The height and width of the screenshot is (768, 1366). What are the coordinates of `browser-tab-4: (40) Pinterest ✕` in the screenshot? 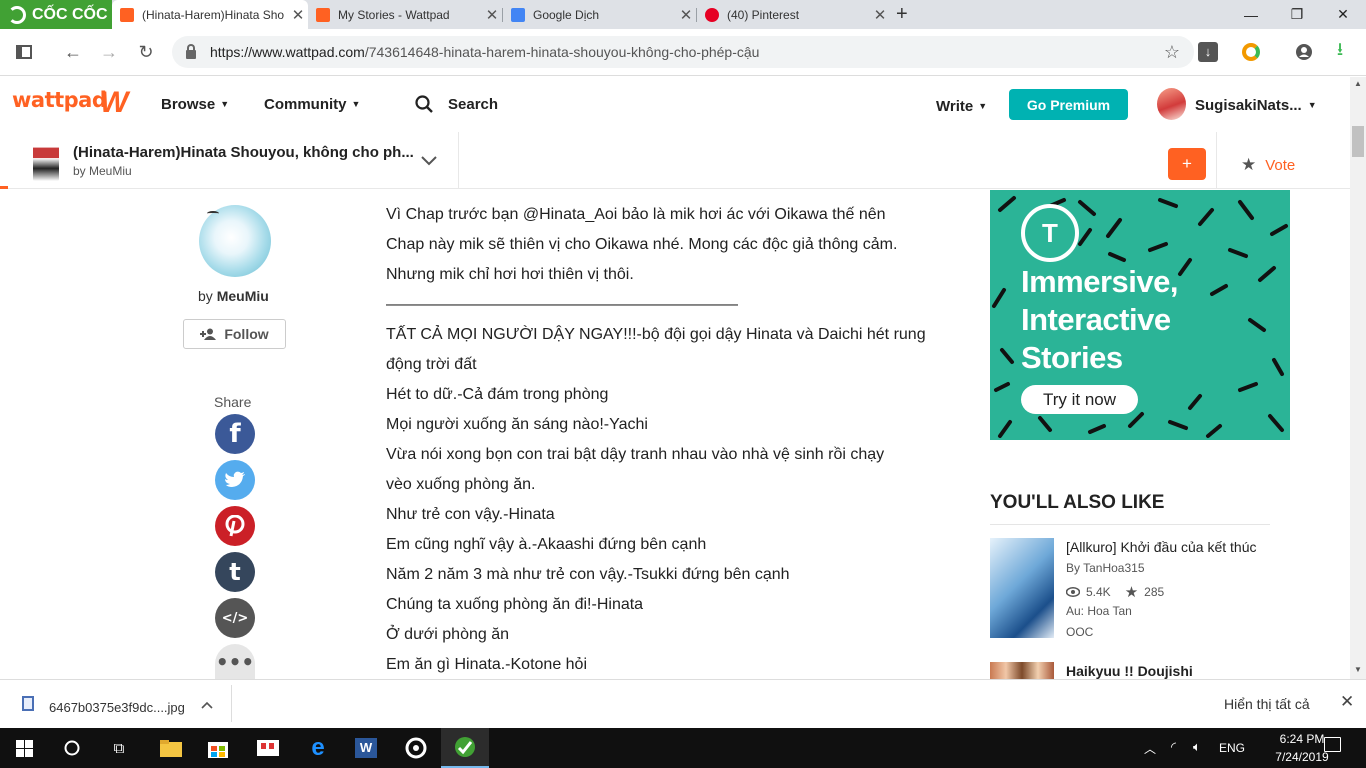 It's located at (793, 14).